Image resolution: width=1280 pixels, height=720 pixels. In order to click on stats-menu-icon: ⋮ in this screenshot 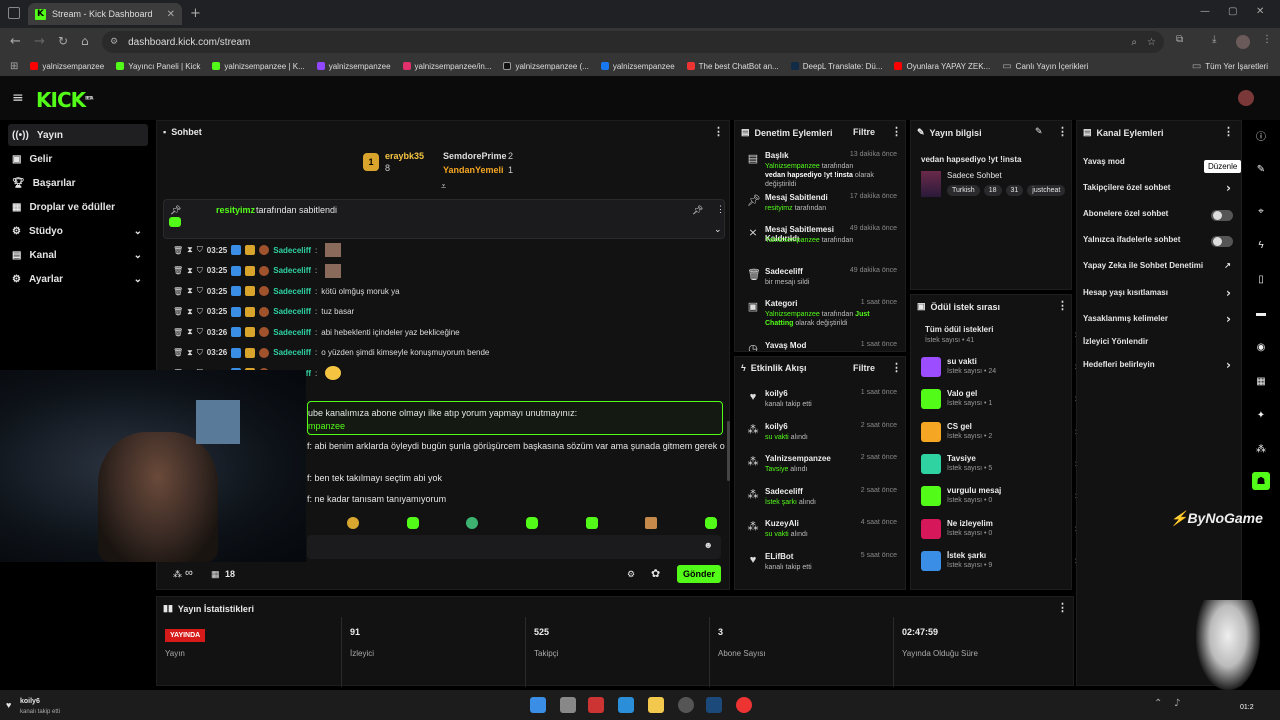, I will do `click(1062, 607)`.